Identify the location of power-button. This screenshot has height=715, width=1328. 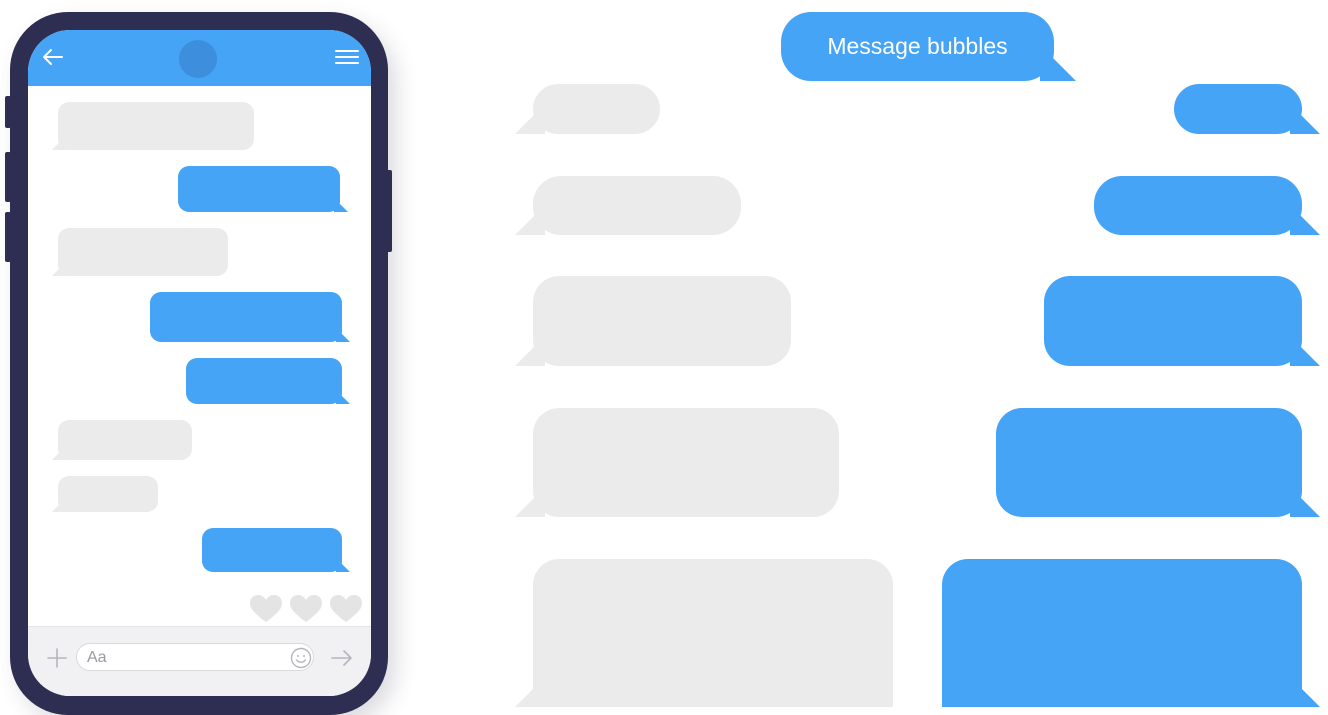
(389, 211).